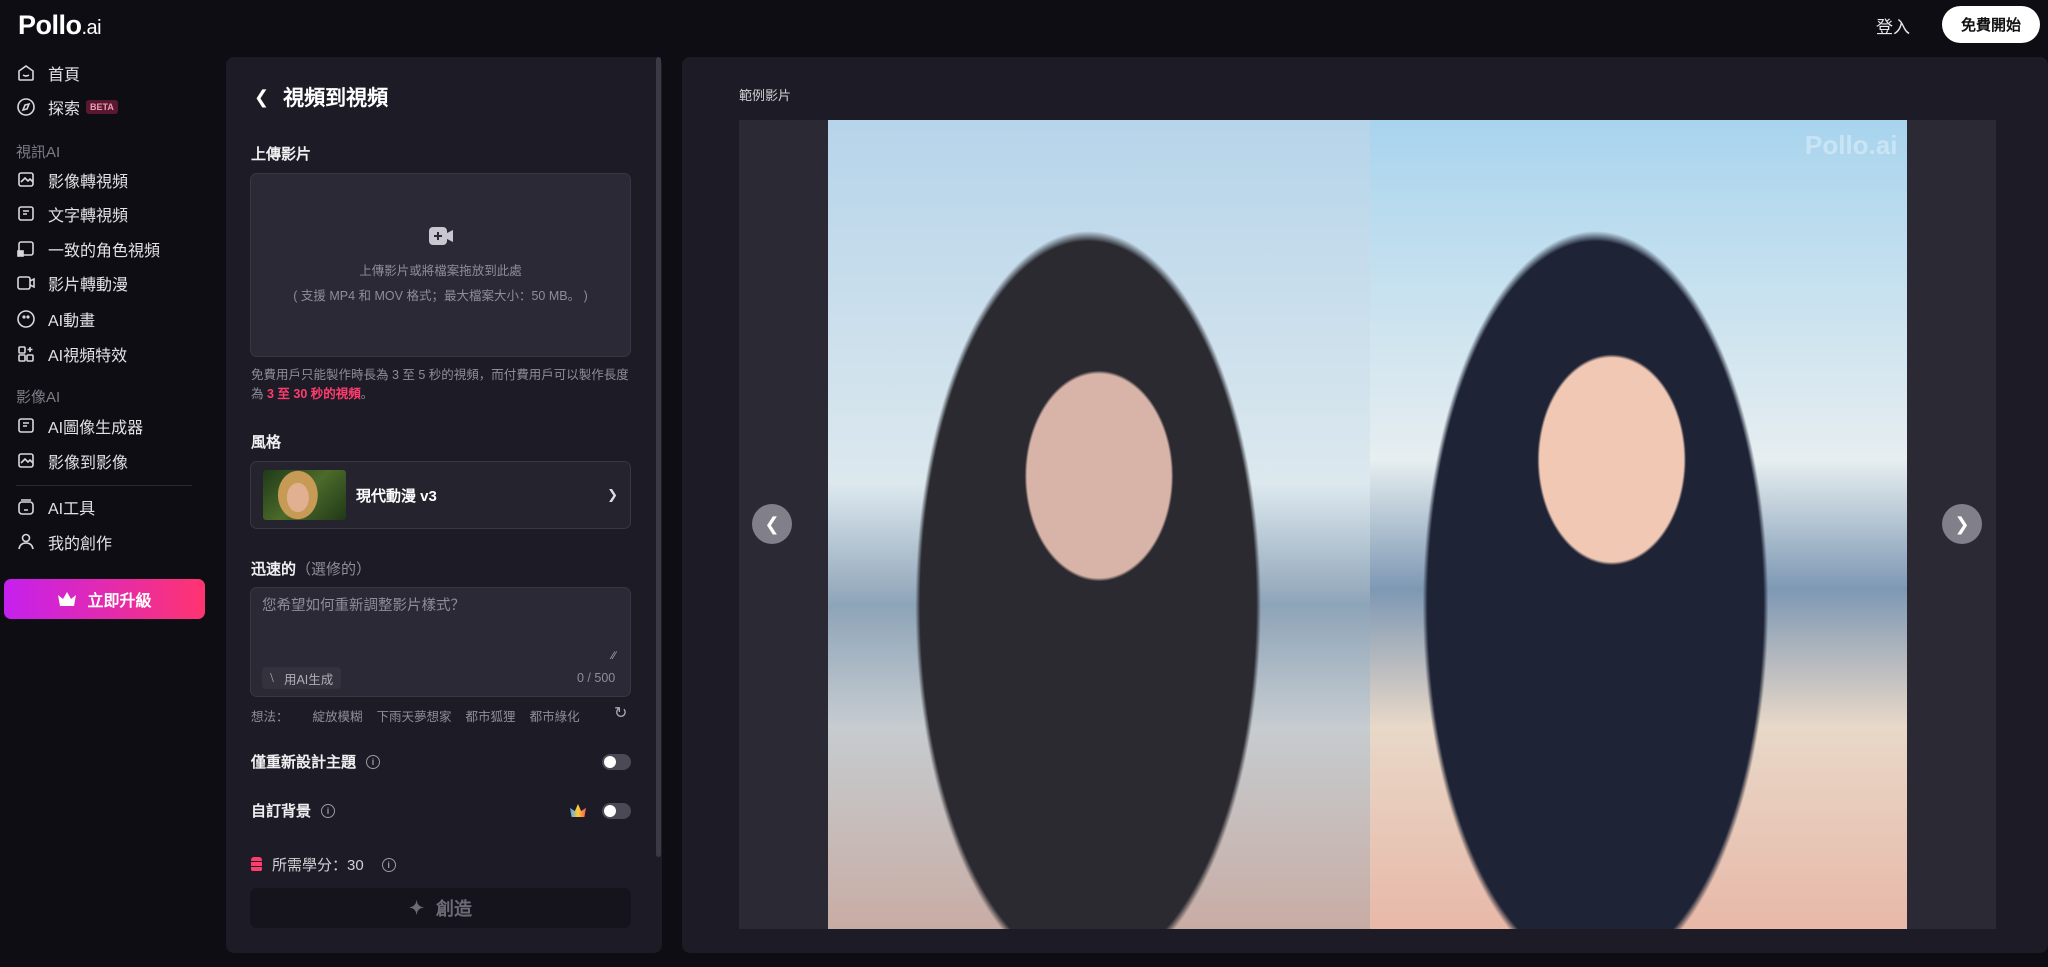 The image size is (2048, 967). I want to click on prompt-label: 迅速的（選修的）, so click(311, 568).